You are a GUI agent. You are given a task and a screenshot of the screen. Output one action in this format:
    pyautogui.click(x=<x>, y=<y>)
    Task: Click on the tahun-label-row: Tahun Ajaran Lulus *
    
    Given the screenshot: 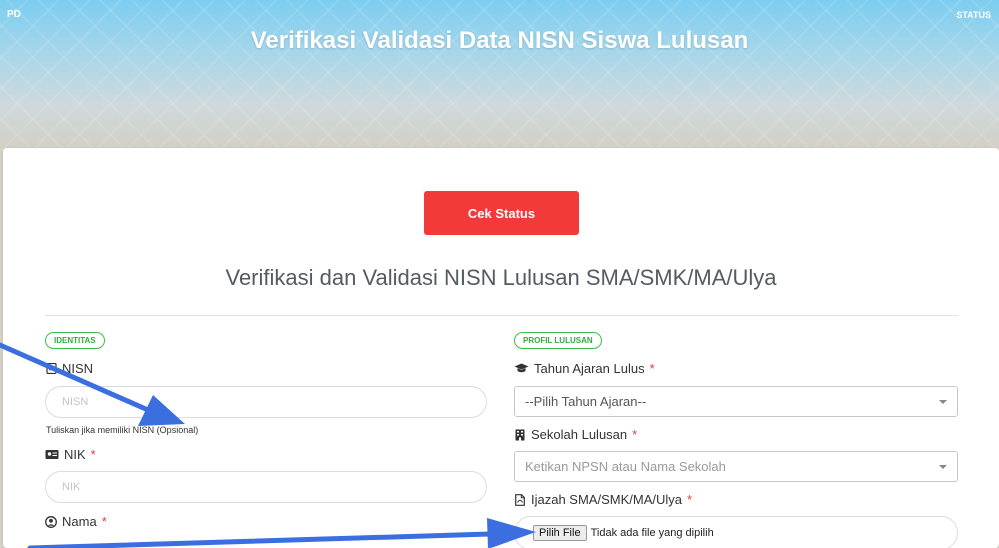 What is the action you would take?
    pyautogui.click(x=584, y=368)
    